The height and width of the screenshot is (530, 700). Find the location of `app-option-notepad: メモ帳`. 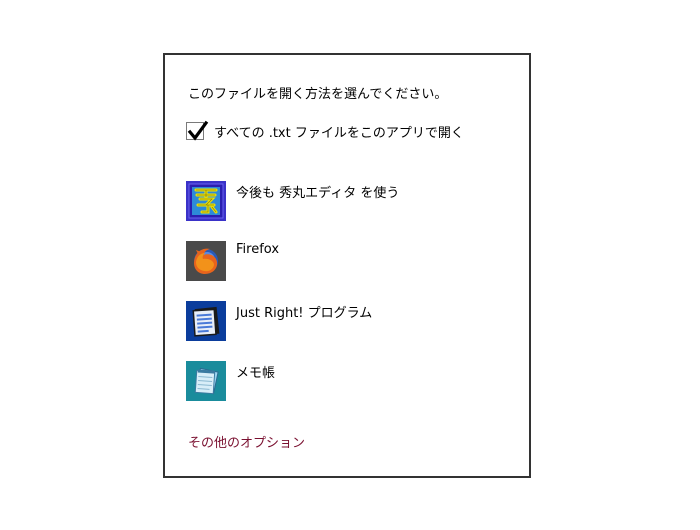

app-option-notepad: メモ帳 is located at coordinates (346, 381).